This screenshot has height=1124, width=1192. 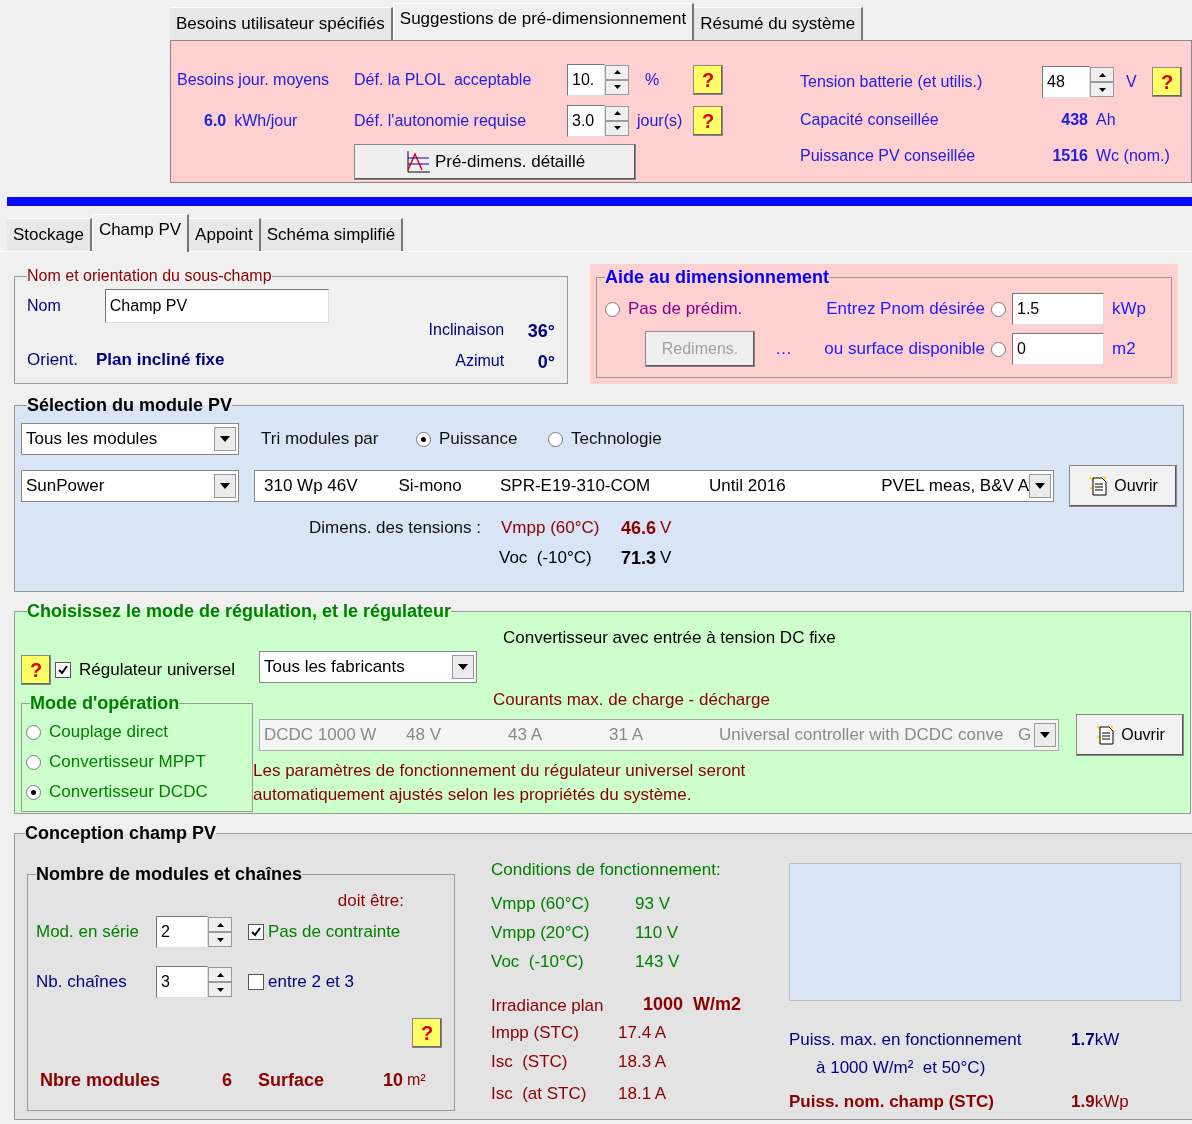 What do you see at coordinates (1058, 309) in the screenshot?
I see `power-field: 1.5` at bounding box center [1058, 309].